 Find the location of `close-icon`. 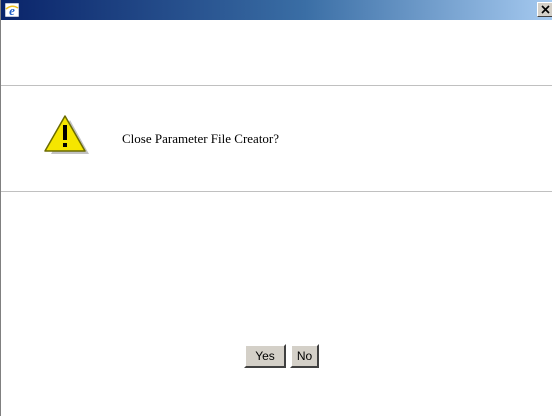

close-icon is located at coordinates (545, 9).